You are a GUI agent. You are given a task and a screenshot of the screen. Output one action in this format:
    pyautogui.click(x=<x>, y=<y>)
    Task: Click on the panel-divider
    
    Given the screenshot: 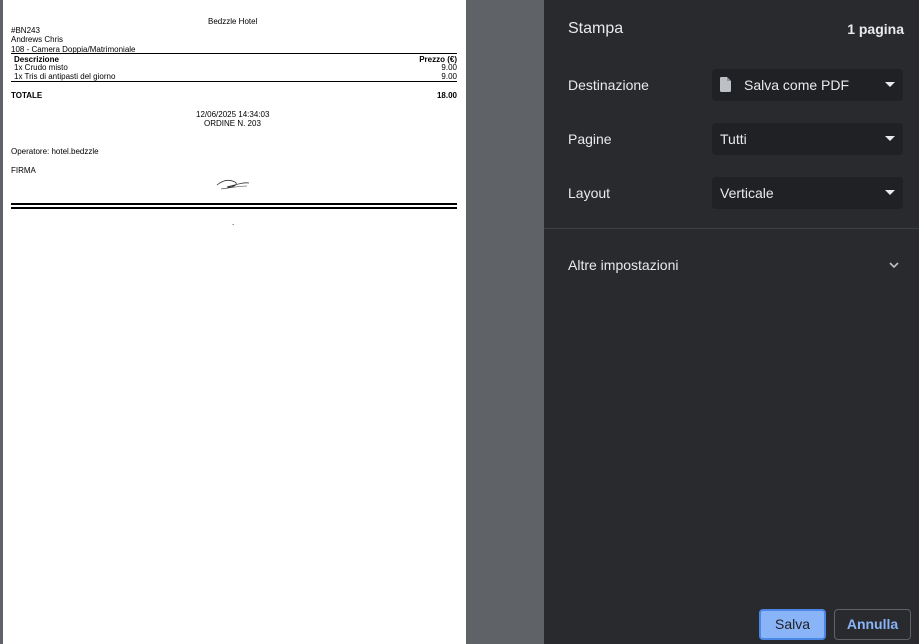 What is the action you would take?
    pyautogui.click(x=731, y=228)
    